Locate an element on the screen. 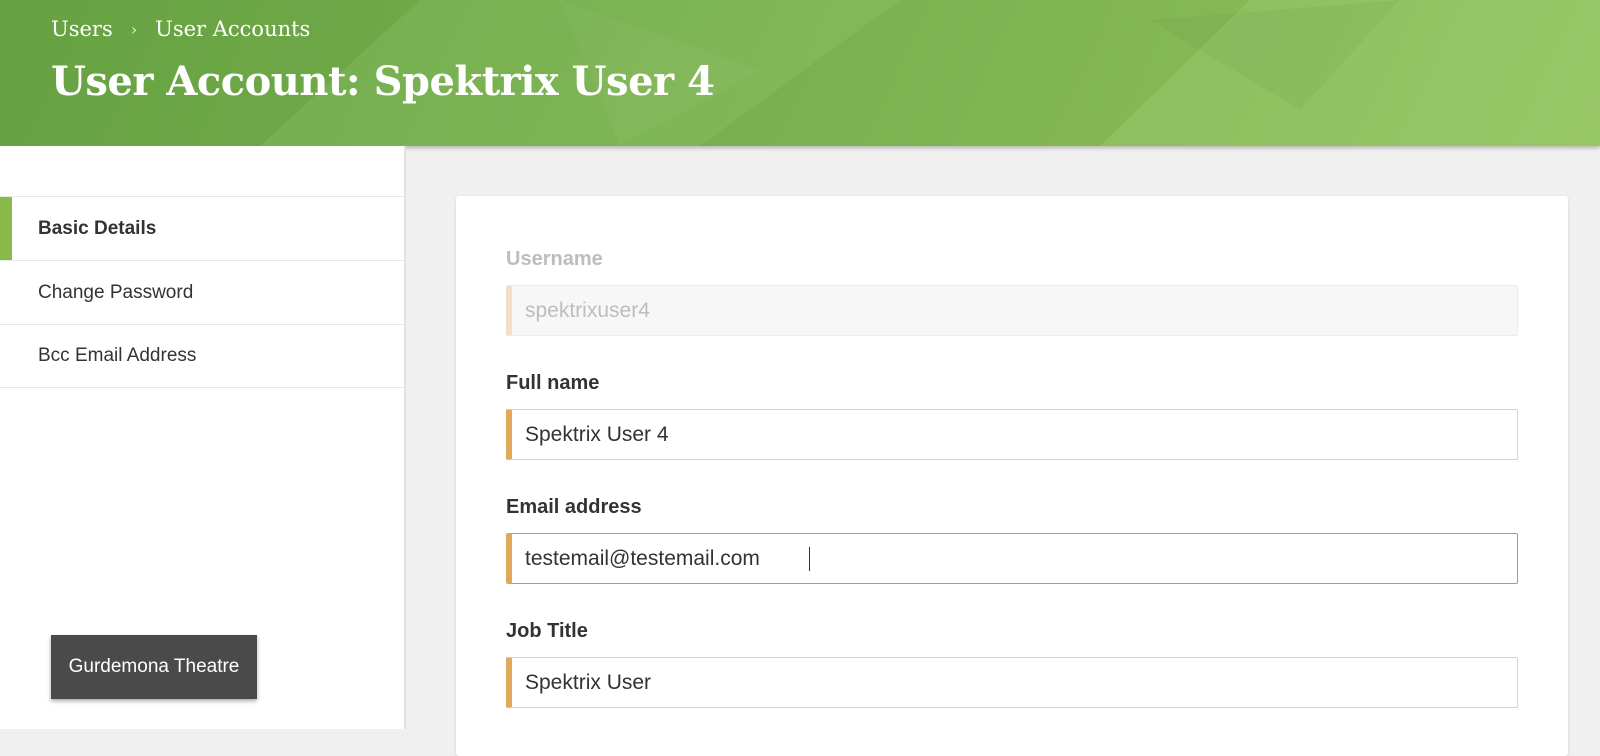  page-title-user-name: Spektrix User 4 is located at coordinates (544, 81).